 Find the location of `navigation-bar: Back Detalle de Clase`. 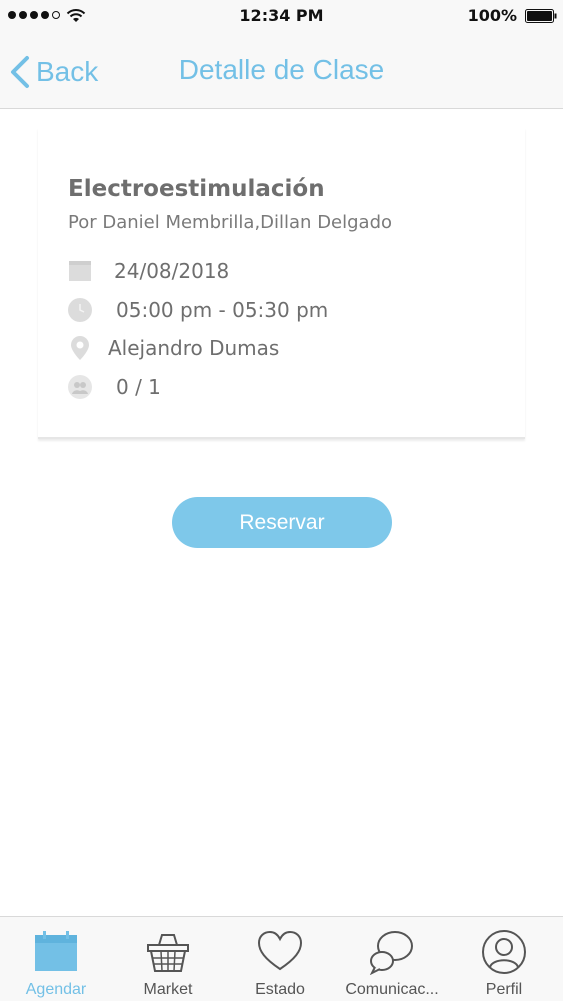

navigation-bar: Back Detalle de Clase is located at coordinates (281, 70).